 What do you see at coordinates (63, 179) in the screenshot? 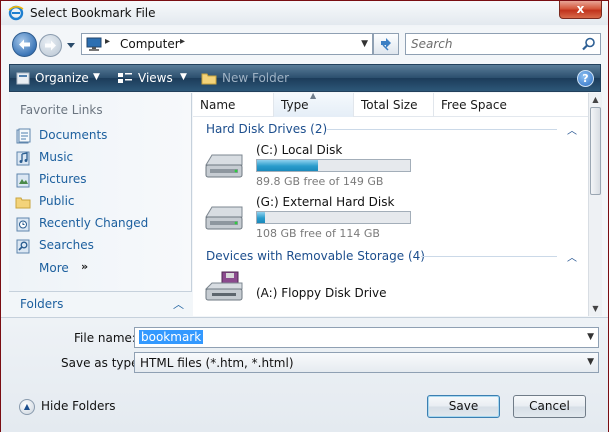
I see `sidebar-item-label: Pictures` at bounding box center [63, 179].